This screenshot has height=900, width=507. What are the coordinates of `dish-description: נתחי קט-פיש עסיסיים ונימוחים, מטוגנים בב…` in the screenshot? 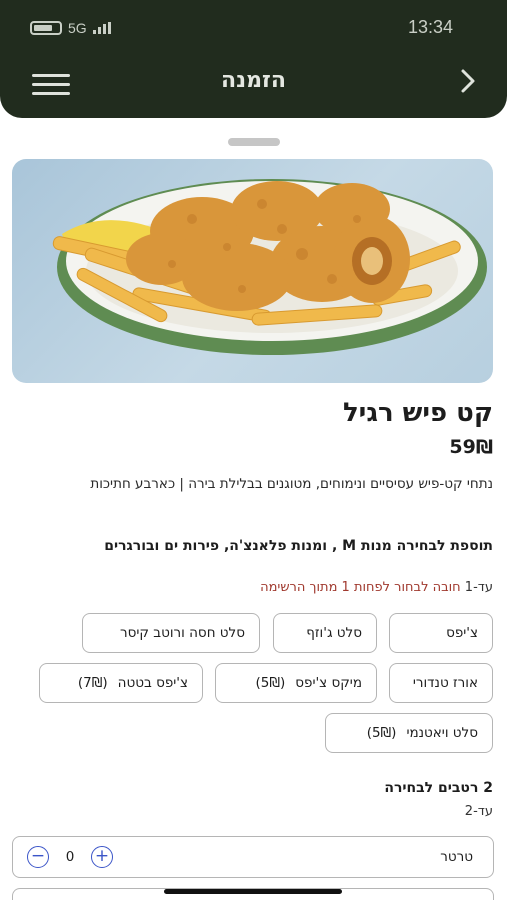 It's located at (291, 484).